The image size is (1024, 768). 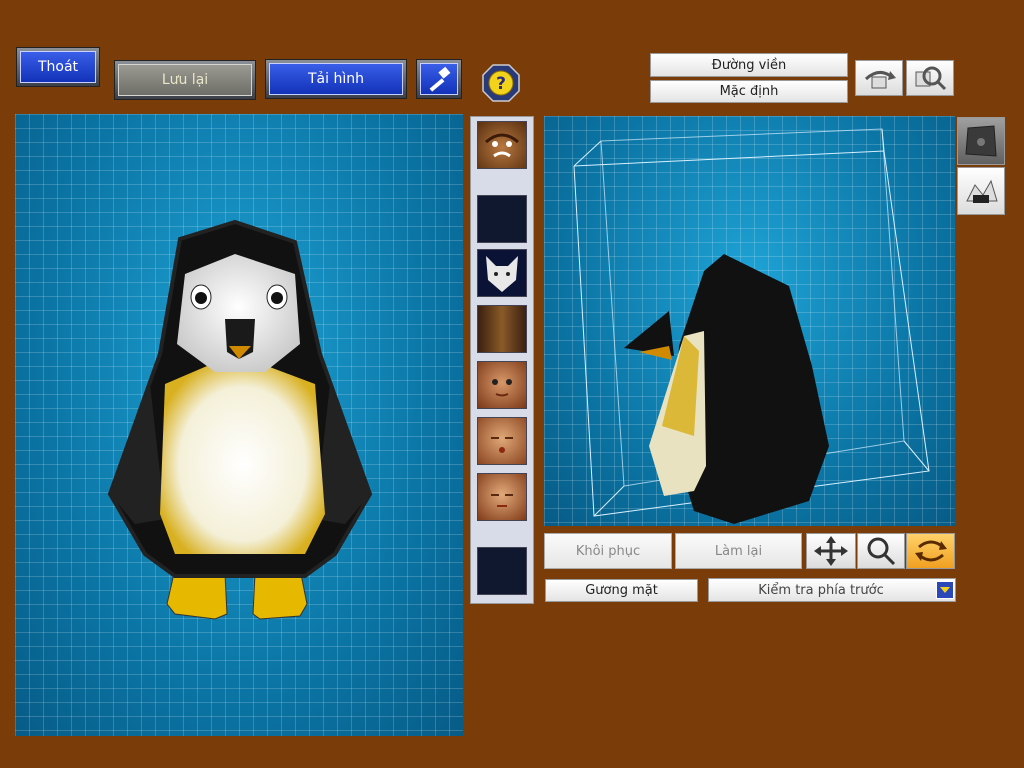 I want to click on move-button, so click(x=831, y=551).